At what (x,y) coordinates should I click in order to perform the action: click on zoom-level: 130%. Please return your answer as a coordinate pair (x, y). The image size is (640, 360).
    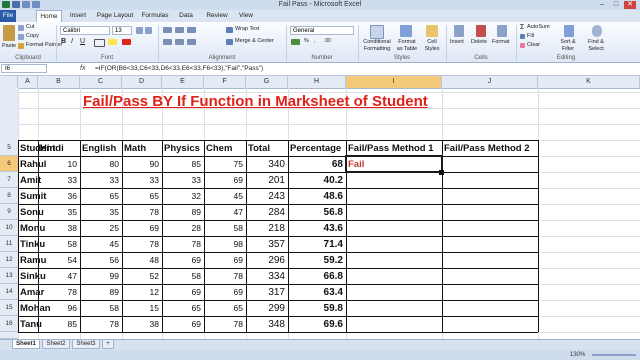
    Looking at the image, I should click on (577, 355).